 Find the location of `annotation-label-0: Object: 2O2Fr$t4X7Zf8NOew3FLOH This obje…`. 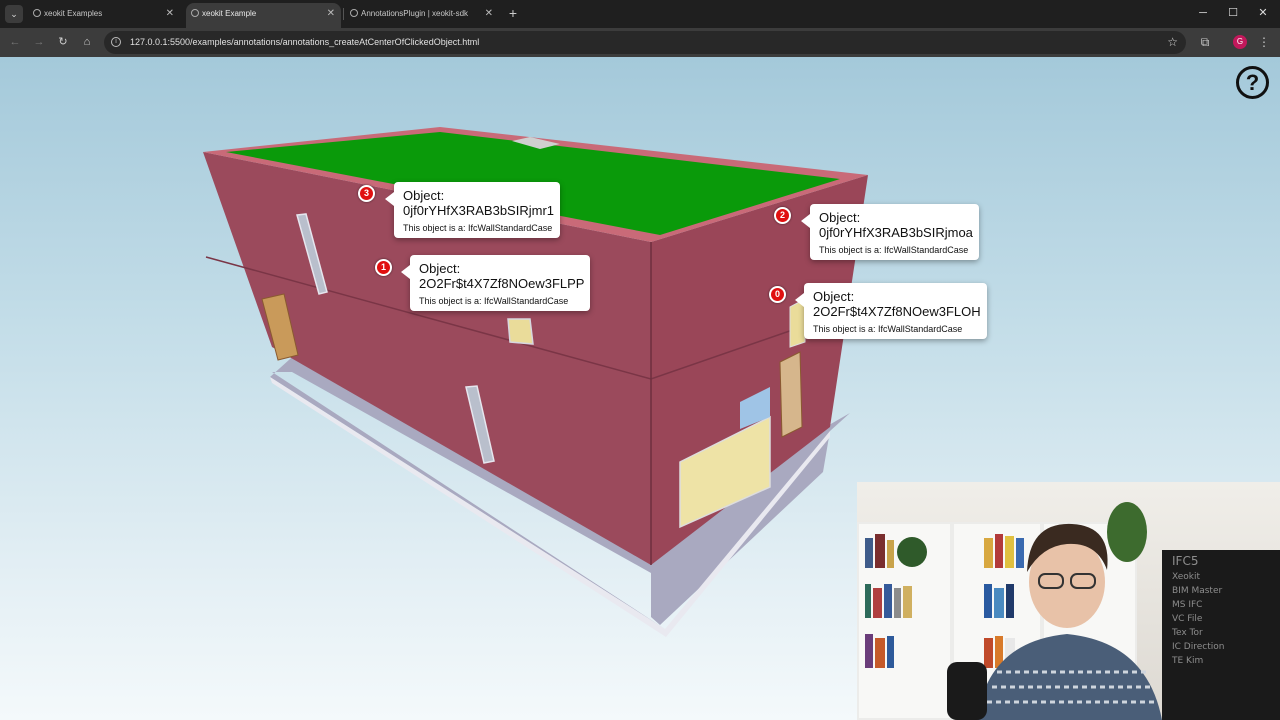

annotation-label-0: Object: 2O2Fr$t4X7Zf8NOew3FLOH This obje… is located at coordinates (891, 311).